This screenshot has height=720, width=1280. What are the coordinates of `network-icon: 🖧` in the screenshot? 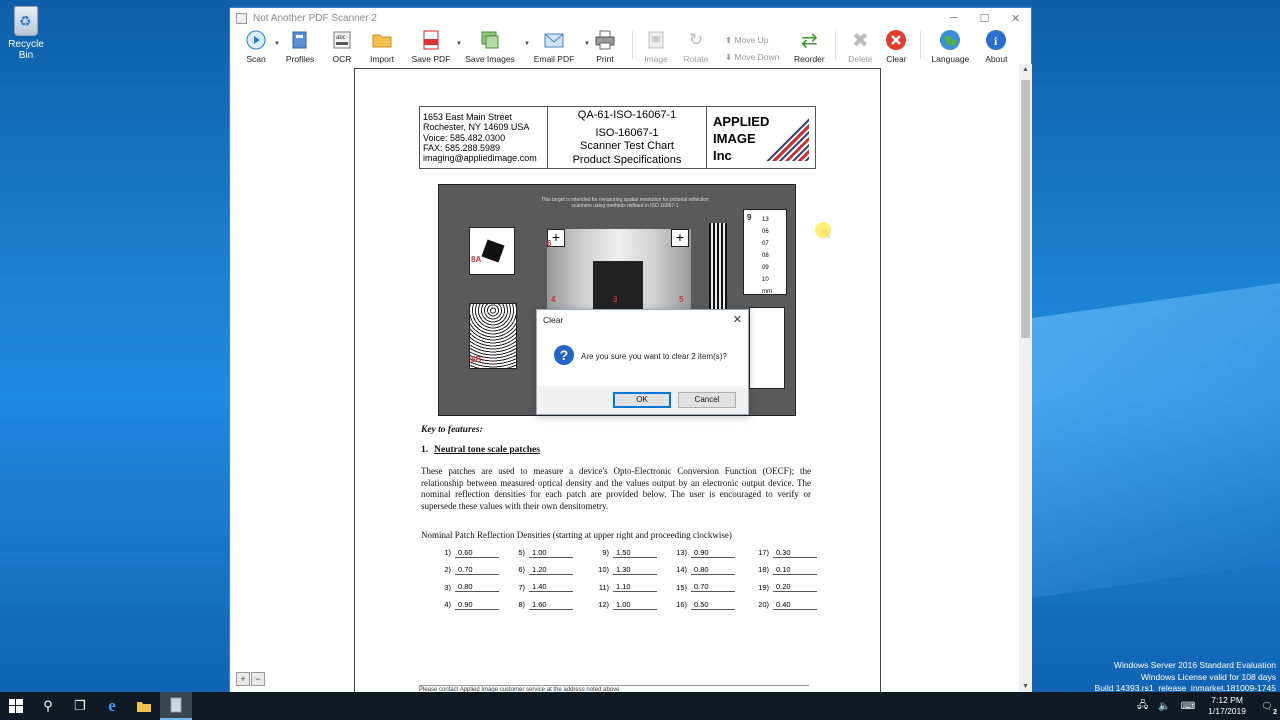 It's located at (1142, 706).